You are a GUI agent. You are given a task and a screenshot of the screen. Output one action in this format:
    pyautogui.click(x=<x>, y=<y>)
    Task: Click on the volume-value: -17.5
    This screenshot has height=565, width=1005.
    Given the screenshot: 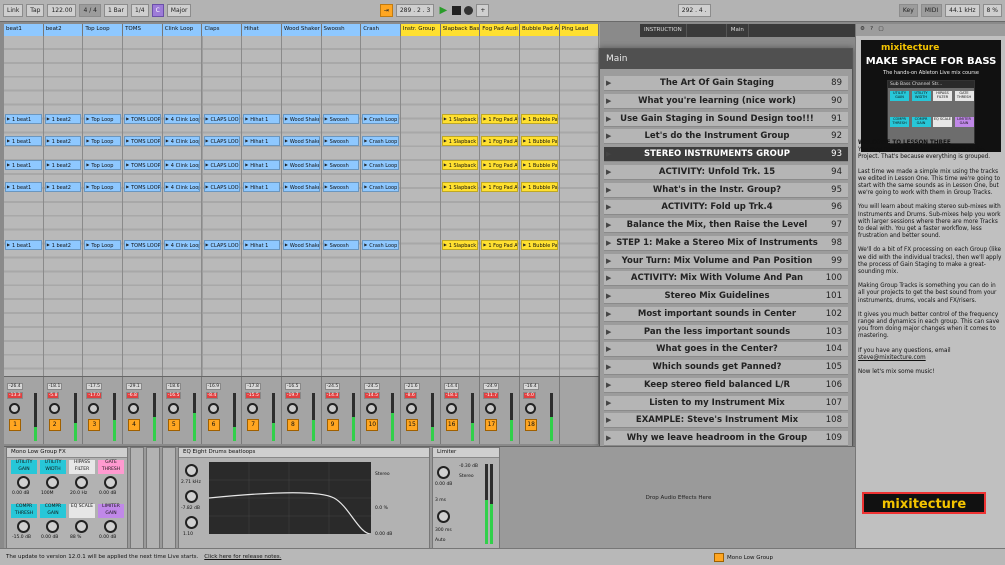 What is the action you would take?
    pyautogui.click(x=94, y=386)
    